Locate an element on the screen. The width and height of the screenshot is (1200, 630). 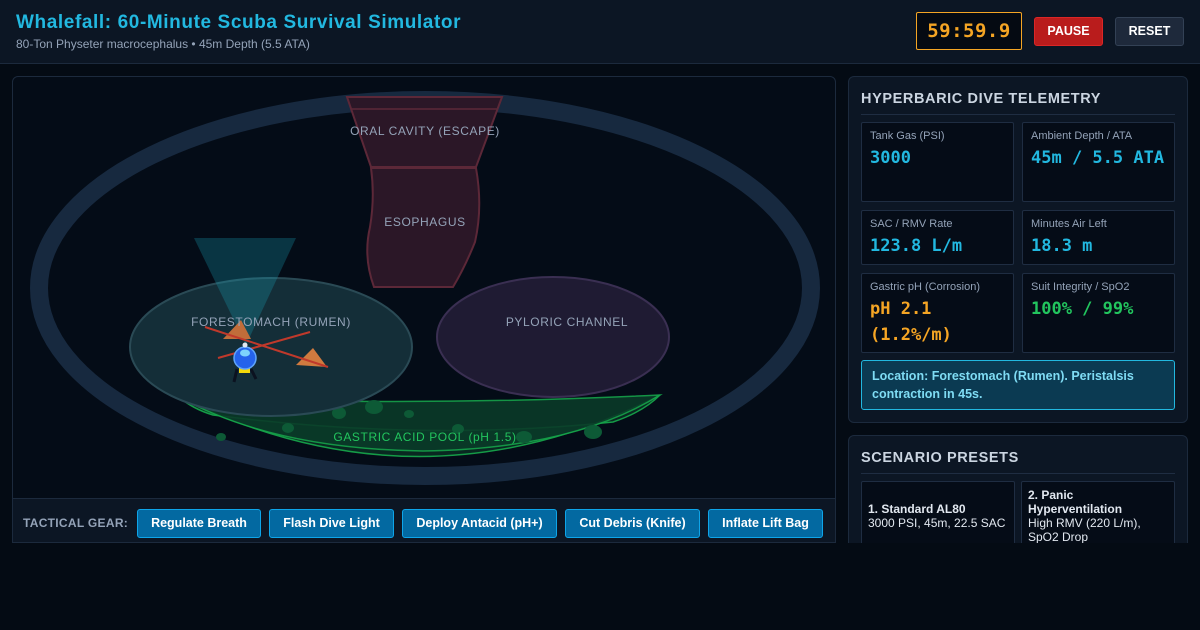
stat-label: SAC / RMV Rate is located at coordinates (911, 224).